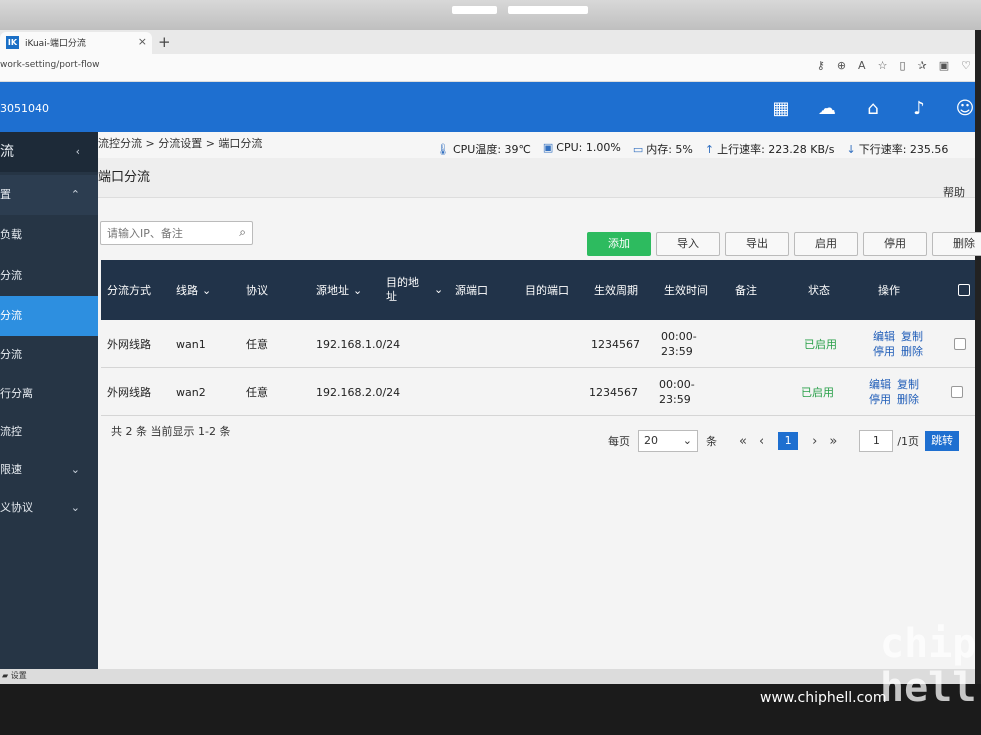  Describe the element at coordinates (814, 441) in the screenshot. I see `next-page-icon: ›` at that location.